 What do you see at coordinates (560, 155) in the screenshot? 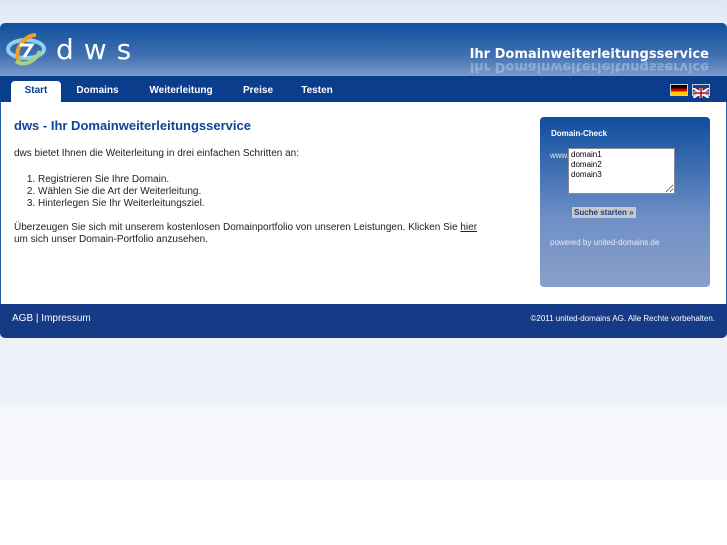
I see `www-prefix: www.` at bounding box center [560, 155].